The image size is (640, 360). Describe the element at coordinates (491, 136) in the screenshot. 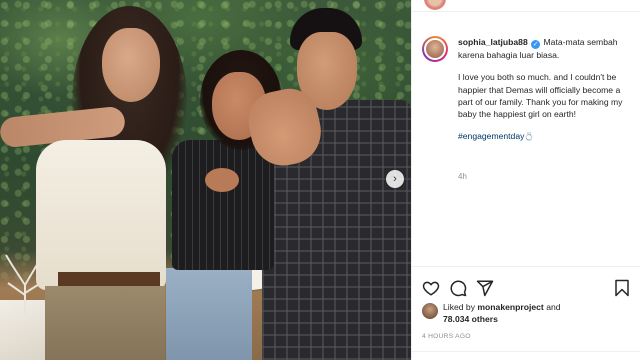

I see `hashtag-link: #engagementday` at that location.